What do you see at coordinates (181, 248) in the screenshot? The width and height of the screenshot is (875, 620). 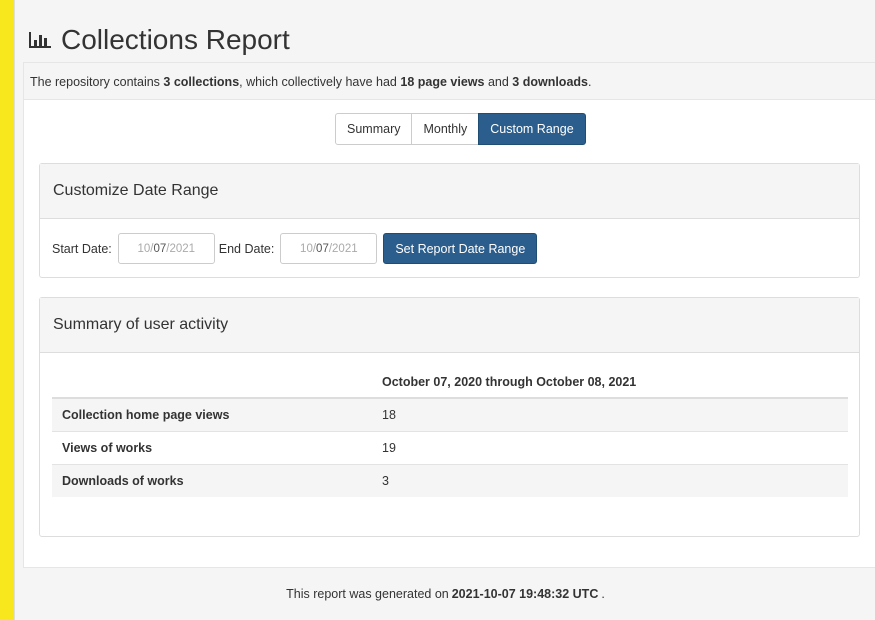 I see `start-year: /2021` at bounding box center [181, 248].